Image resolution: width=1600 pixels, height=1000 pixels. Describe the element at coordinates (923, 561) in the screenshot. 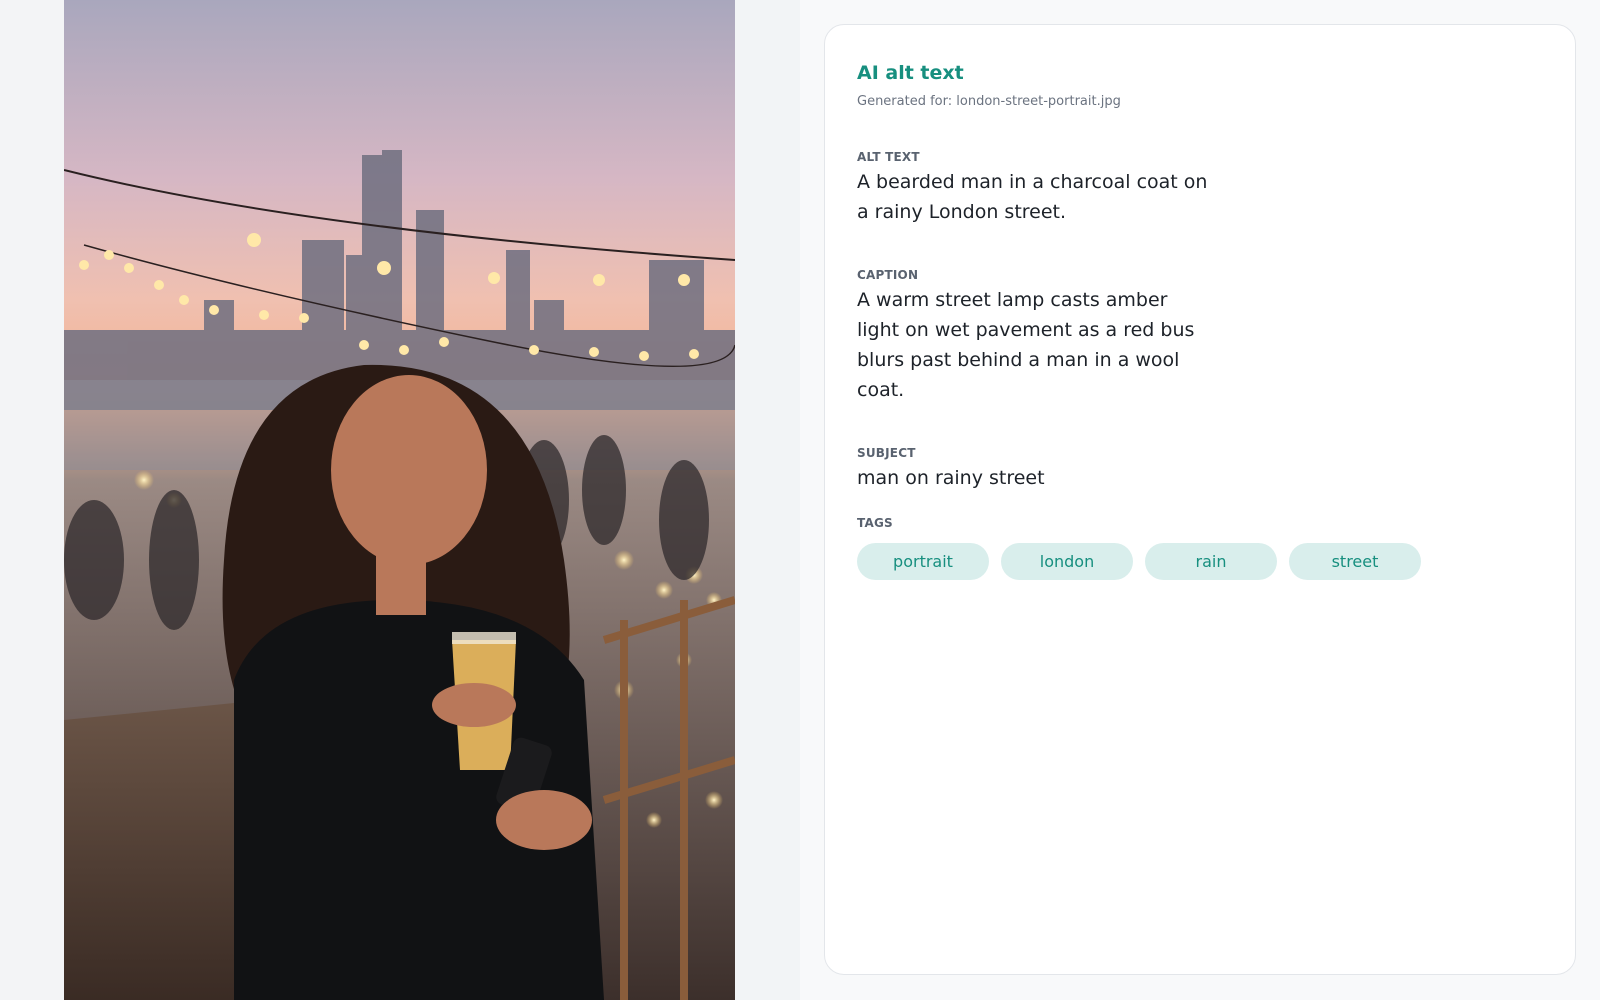

I see `tag-chip: portrait` at that location.